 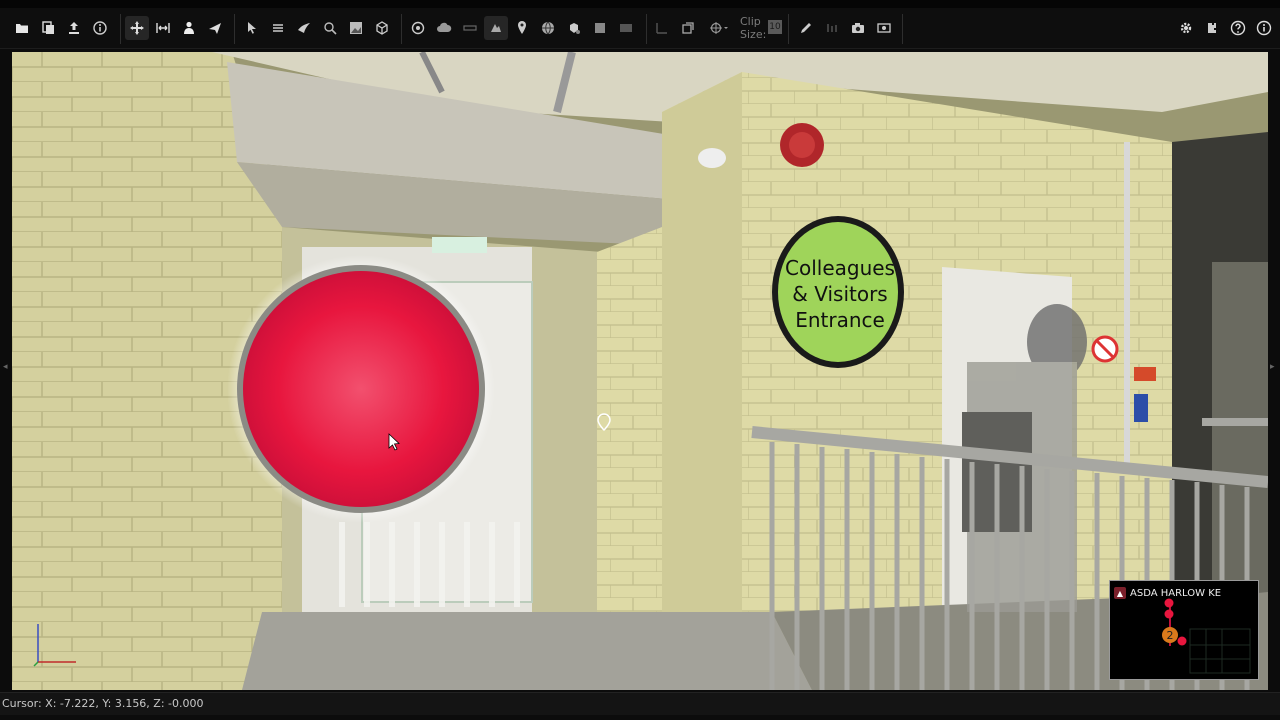 I want to click on cursor-coordinates: Cursor: X: -7.222, Y: 3.156, Z: -0.000, so click(x=103, y=703).